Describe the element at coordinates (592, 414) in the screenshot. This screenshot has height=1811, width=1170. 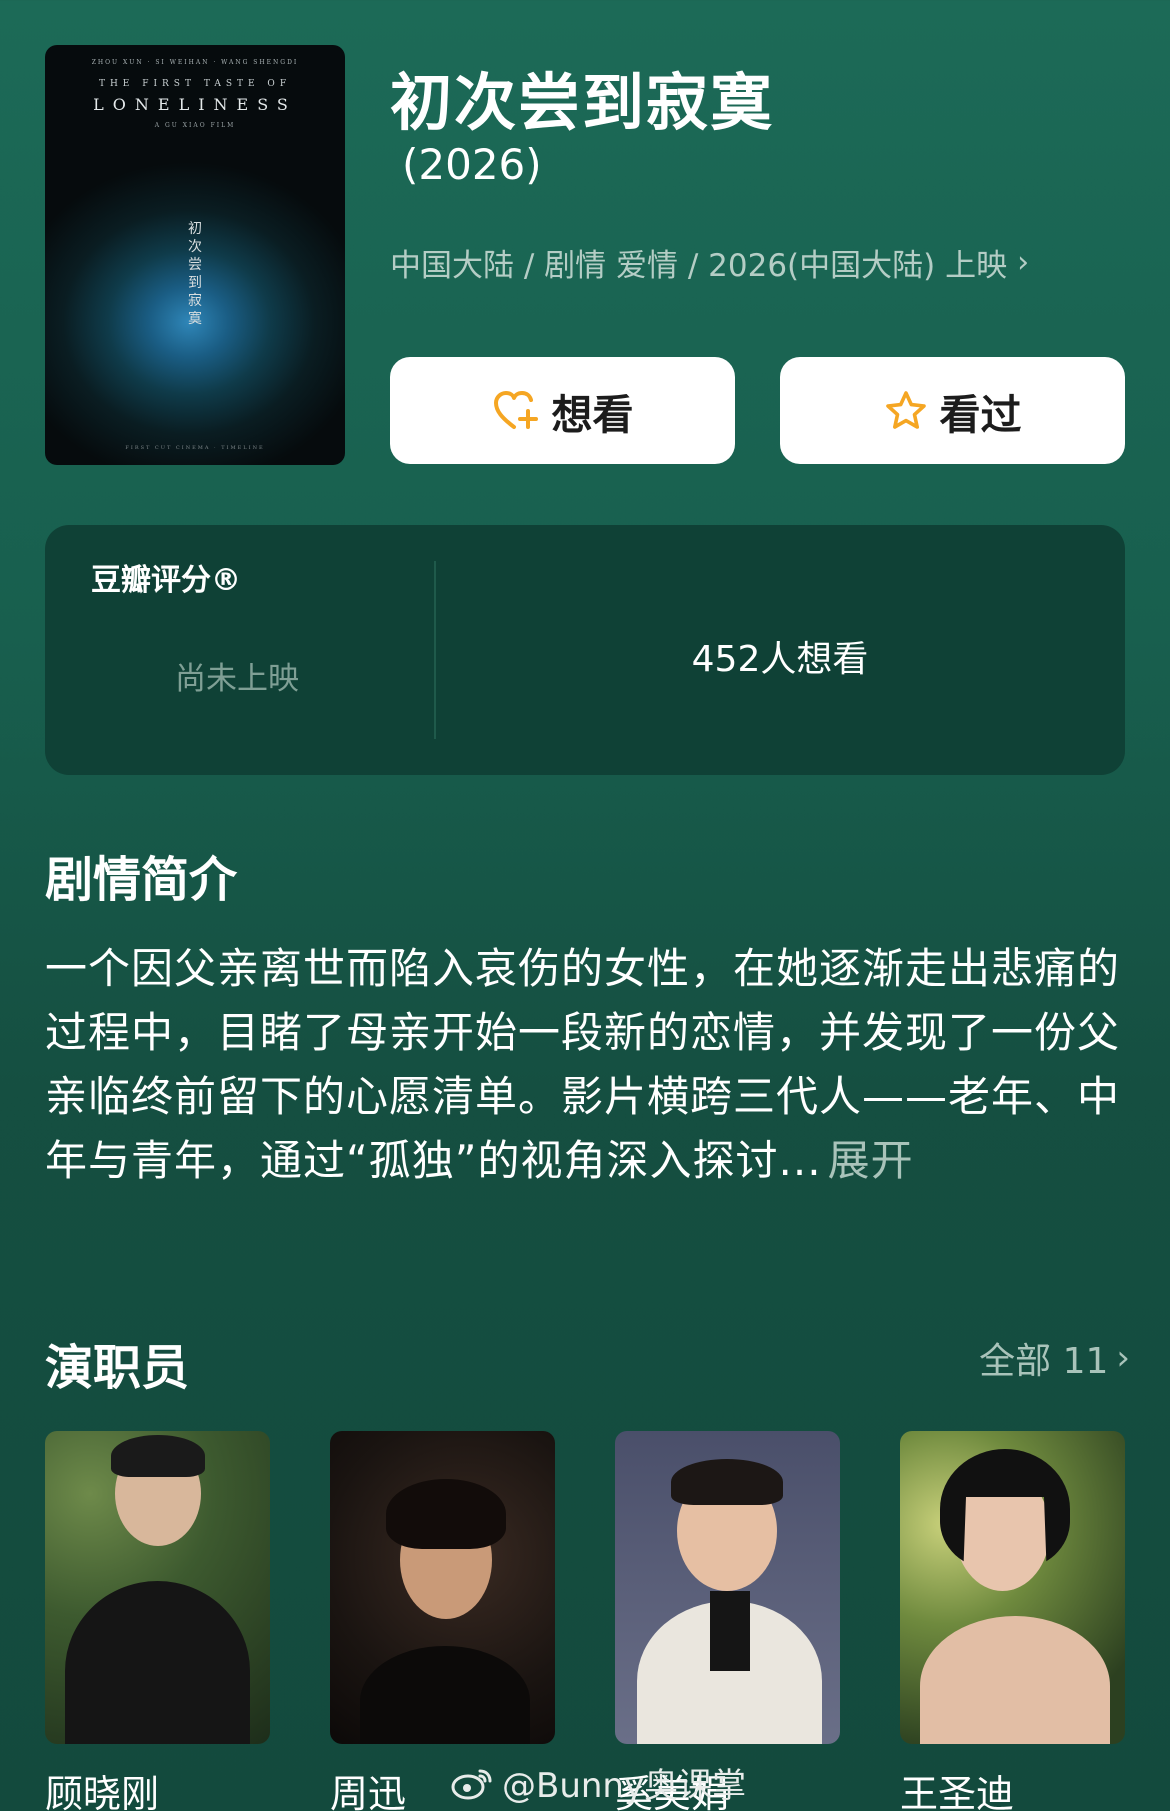
I see `want-to-watch-label: 想看` at that location.